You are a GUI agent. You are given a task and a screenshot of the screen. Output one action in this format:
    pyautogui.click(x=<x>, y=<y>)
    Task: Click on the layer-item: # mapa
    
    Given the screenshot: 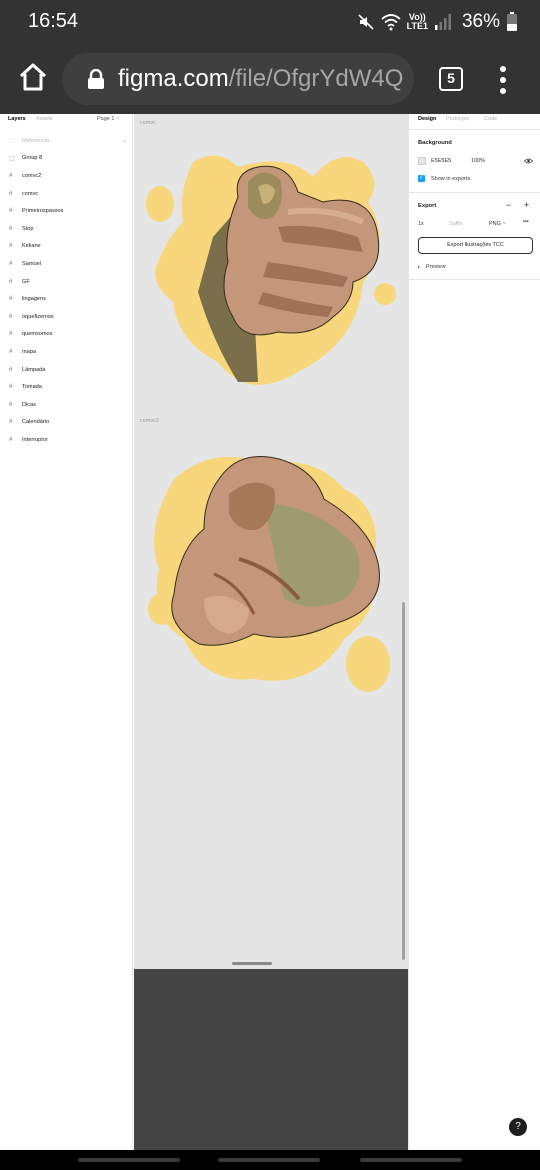 What is the action you would take?
    pyautogui.click(x=66, y=352)
    